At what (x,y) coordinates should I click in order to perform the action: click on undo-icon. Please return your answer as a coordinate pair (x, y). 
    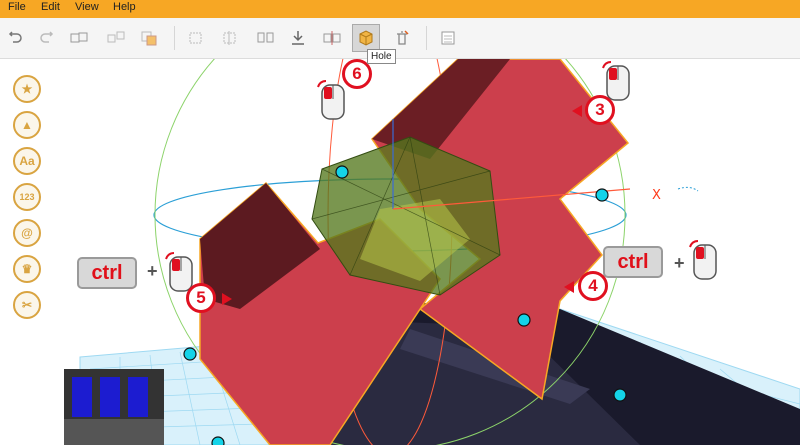
    Looking at the image, I should click on (15, 37).